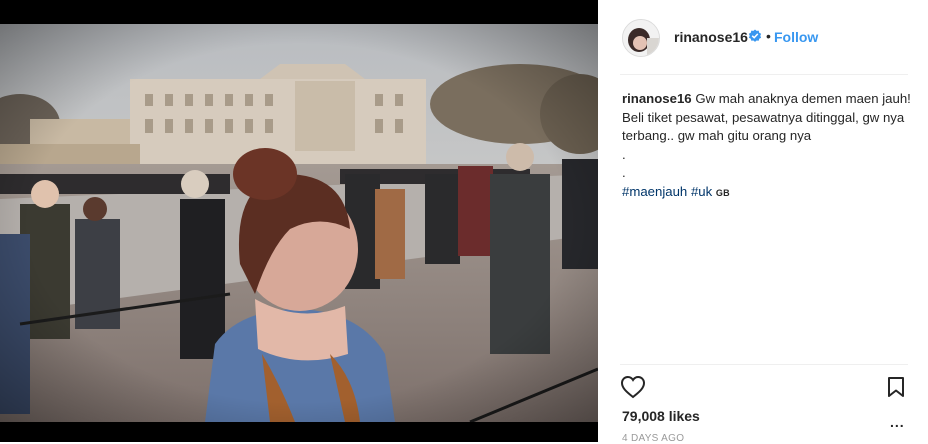 This screenshot has width=928, height=444. I want to click on caption-username: rinanose16, so click(657, 98).